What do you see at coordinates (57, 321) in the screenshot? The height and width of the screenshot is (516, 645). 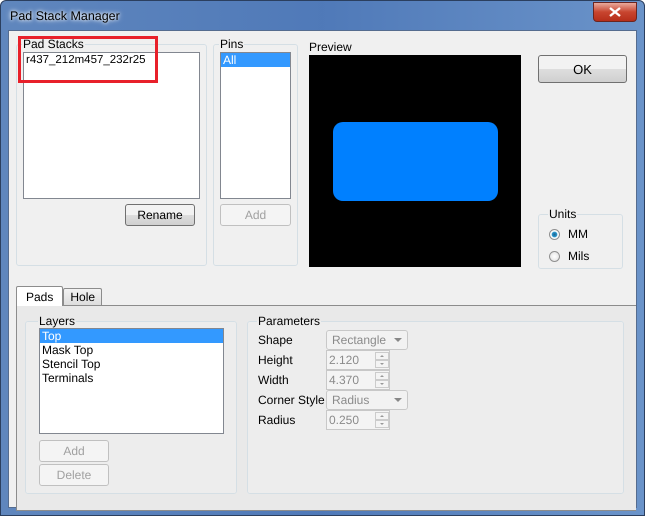 I see `group-label: Layers` at bounding box center [57, 321].